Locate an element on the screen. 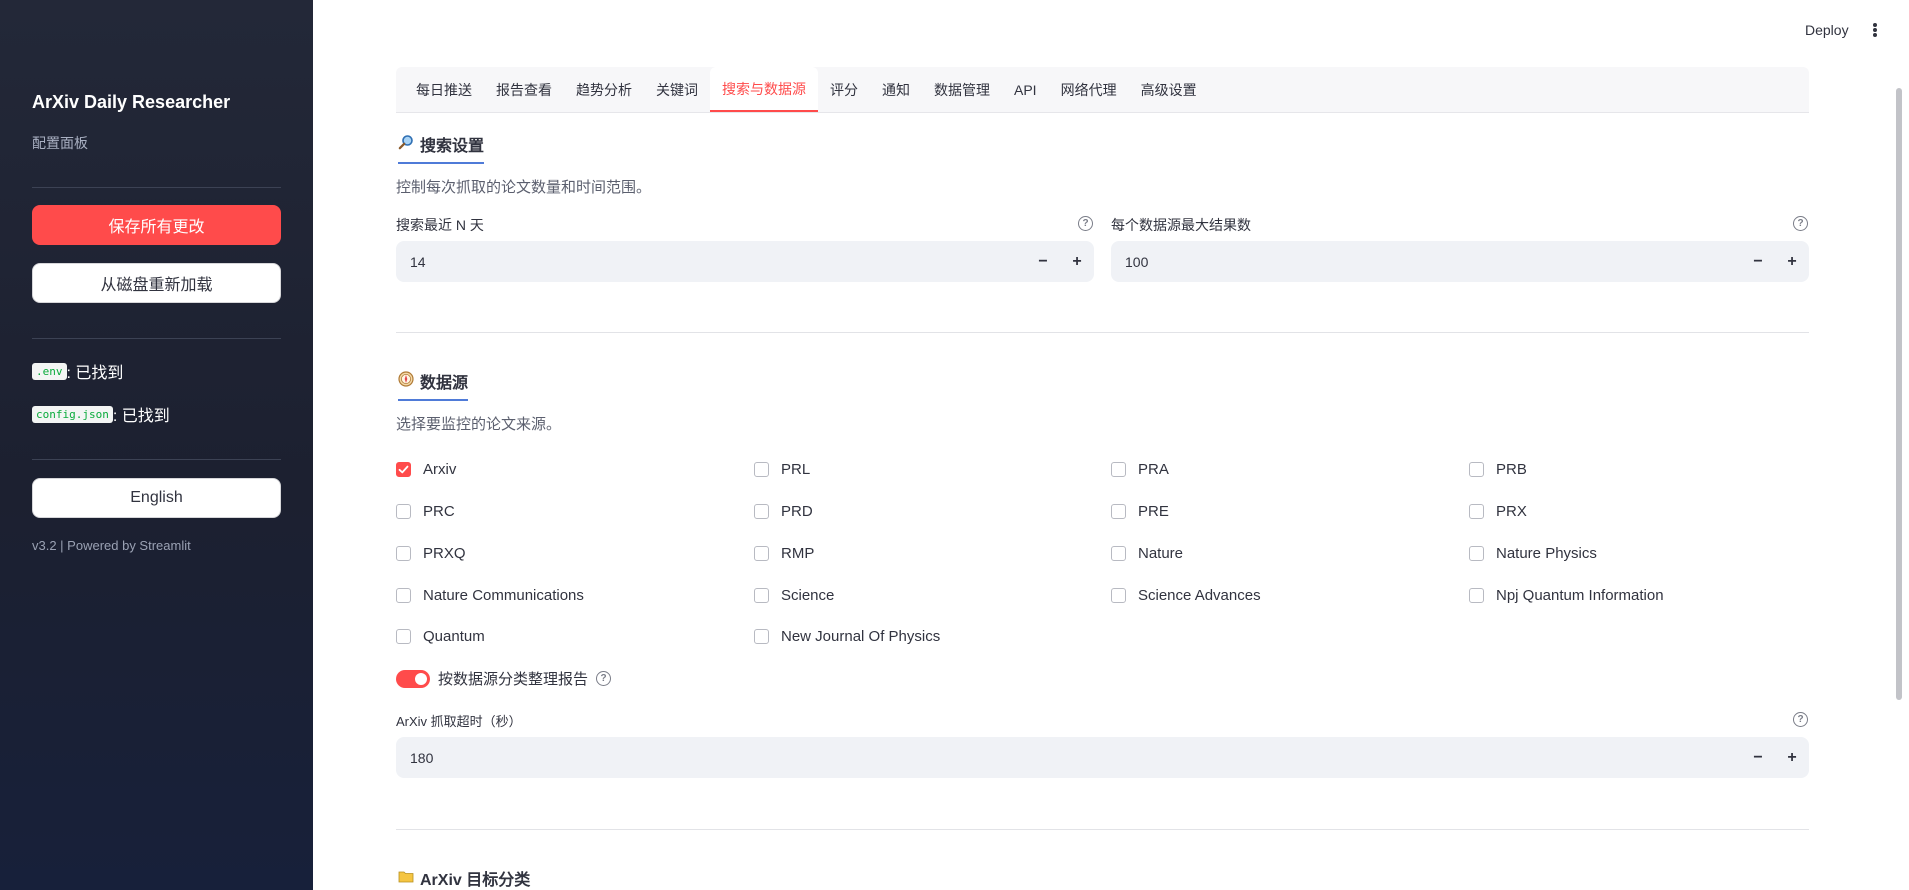  max-results-help-icon: ? is located at coordinates (1800, 223).